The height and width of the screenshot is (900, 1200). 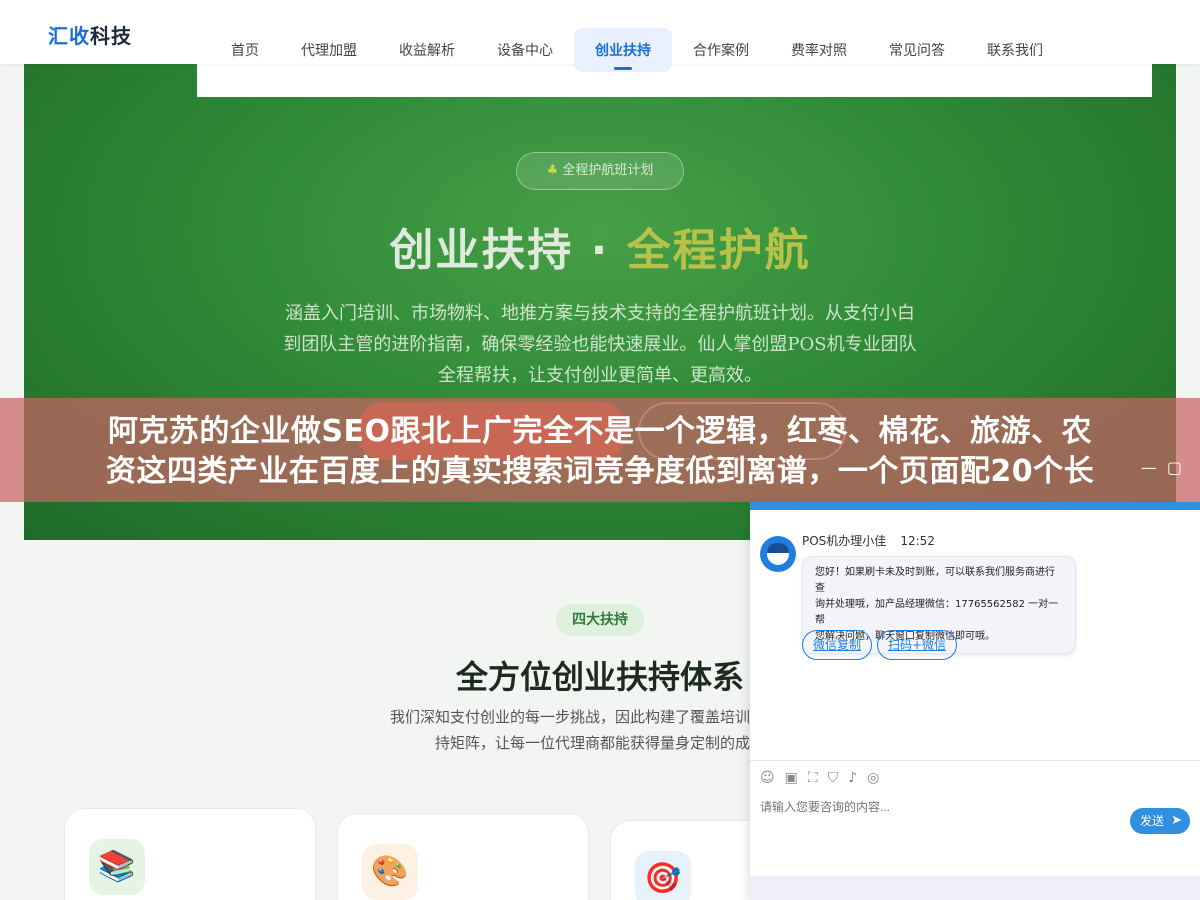 I want to click on chat-history-icon: ◎, so click(x=873, y=778).